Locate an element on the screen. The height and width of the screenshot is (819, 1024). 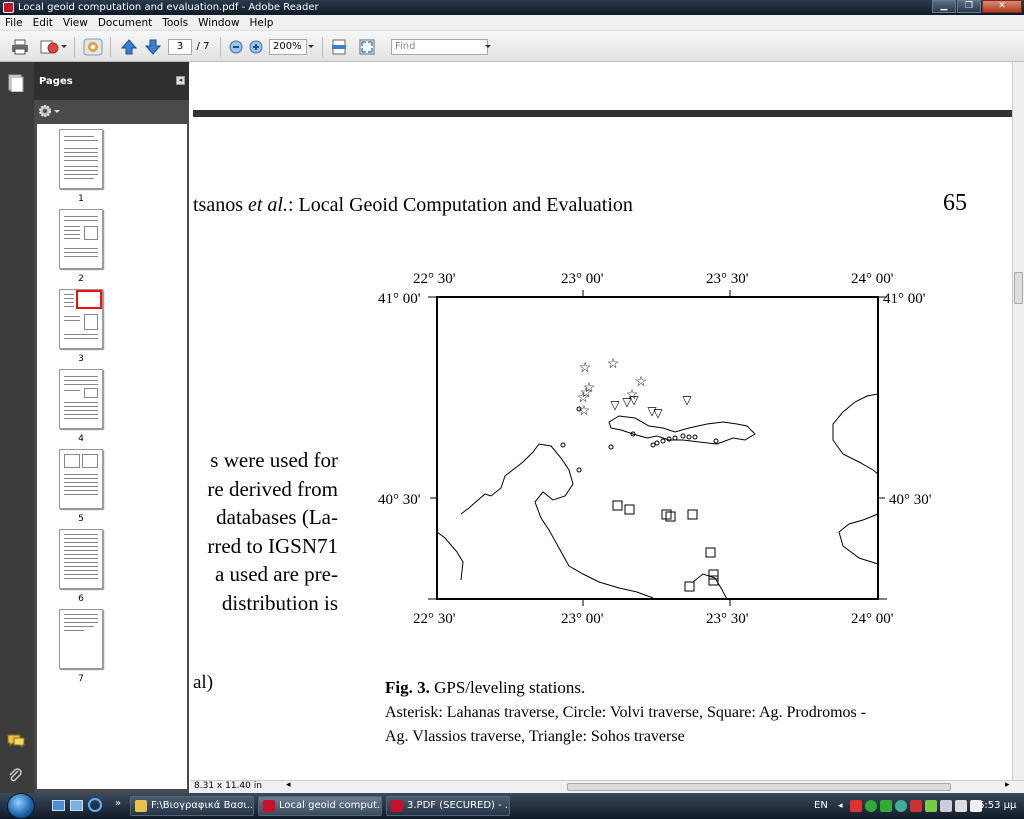
monitor-icon is located at coordinates (961, 806).